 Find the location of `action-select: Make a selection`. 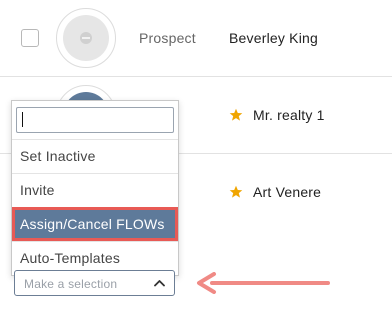

action-select: Make a selection is located at coordinates (94, 283).